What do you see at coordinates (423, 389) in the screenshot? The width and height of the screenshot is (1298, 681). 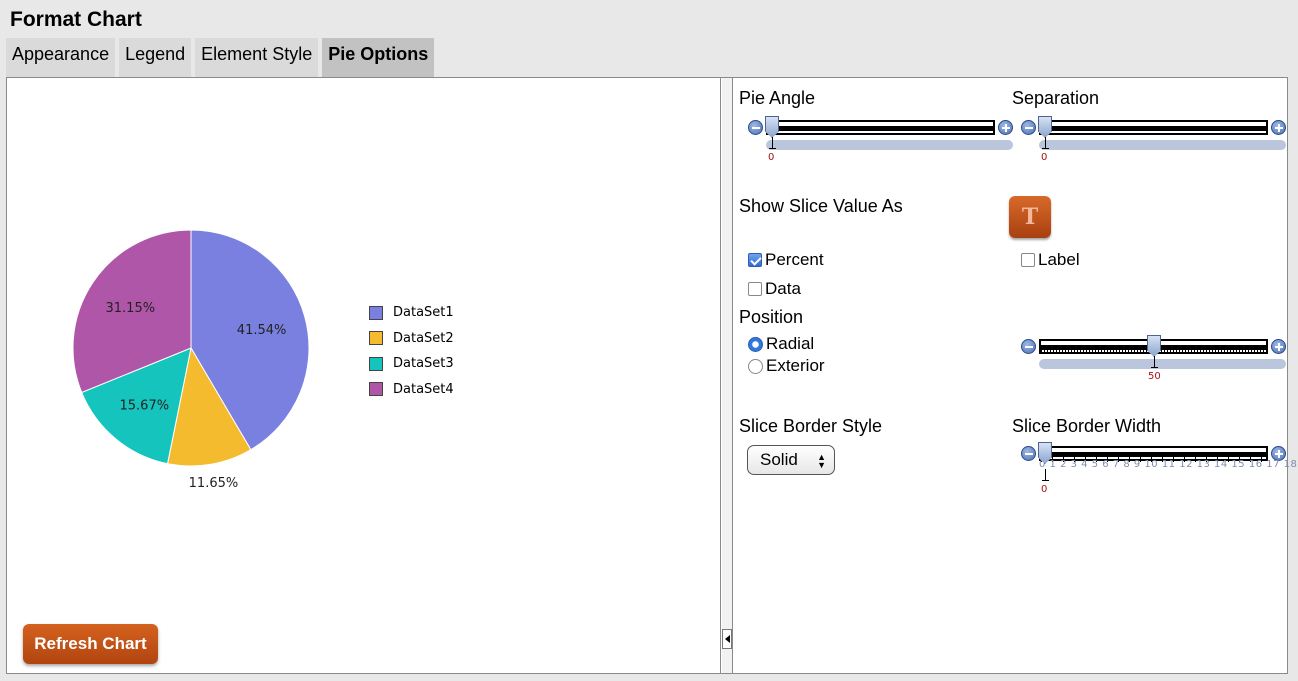 I see `legend-label: DataSet4` at bounding box center [423, 389].